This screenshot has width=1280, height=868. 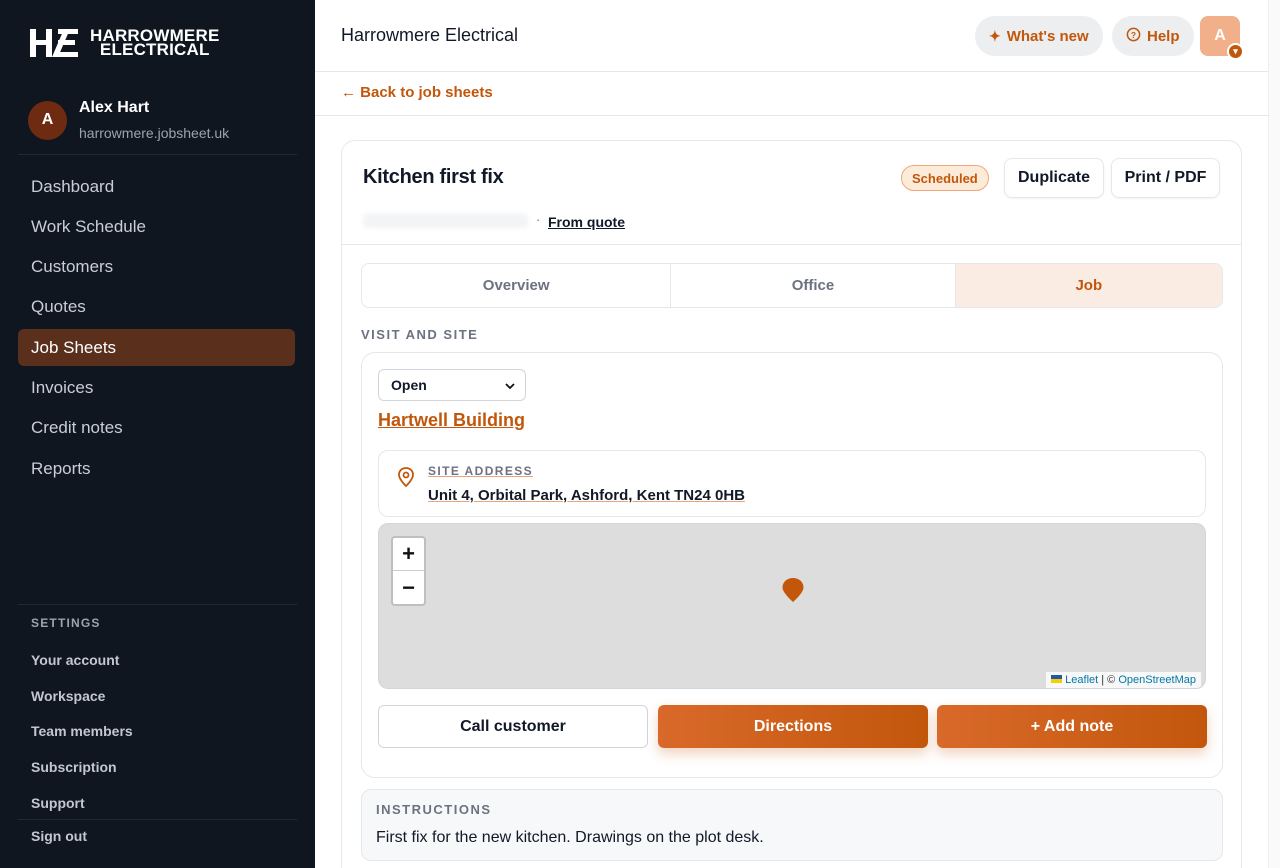 I want to click on help-button: ? Help, so click(x=1153, y=36).